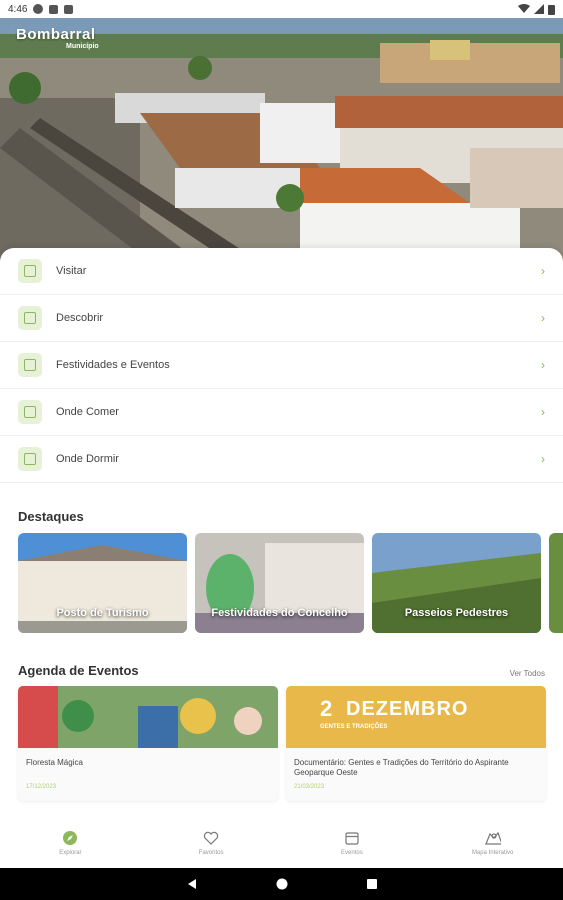  Describe the element at coordinates (38, 9) in the screenshot. I see `app-notification-icon` at that location.